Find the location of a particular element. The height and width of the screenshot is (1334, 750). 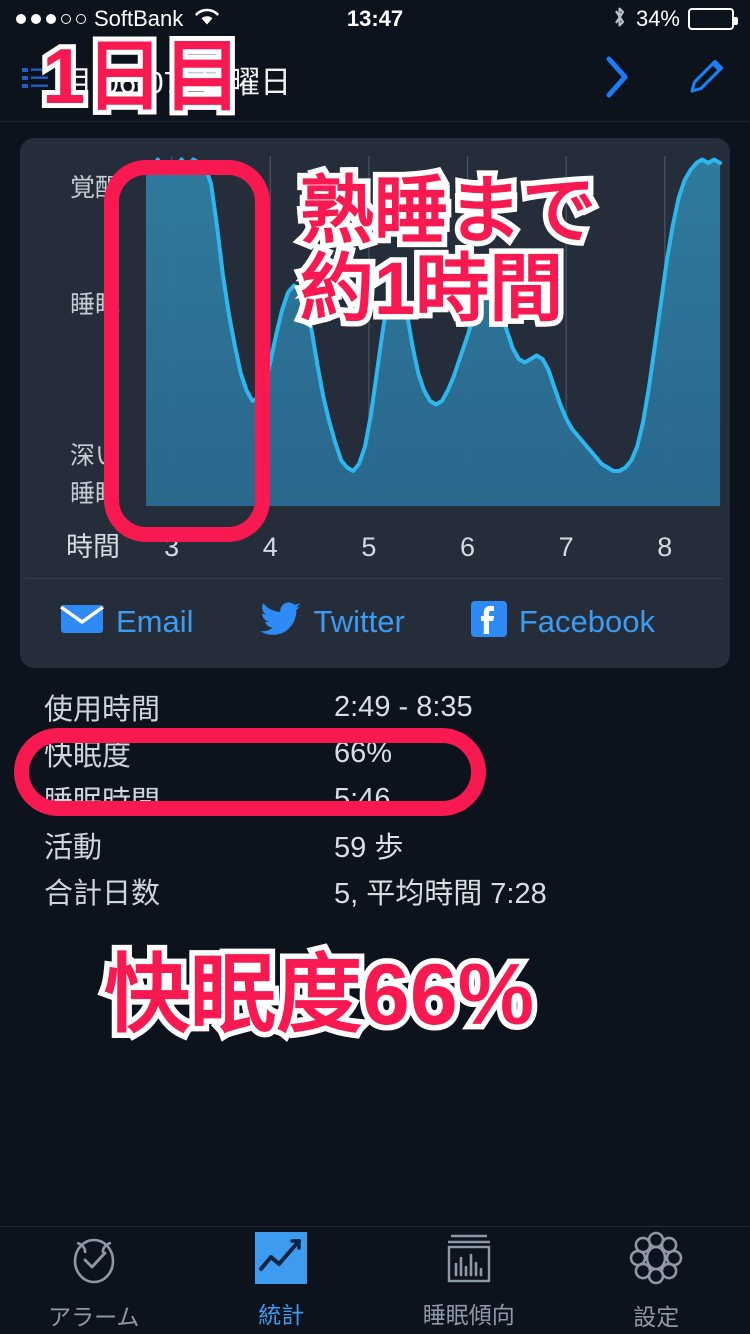

stat-value: 2:49 - 8:35 is located at coordinates (403, 706).